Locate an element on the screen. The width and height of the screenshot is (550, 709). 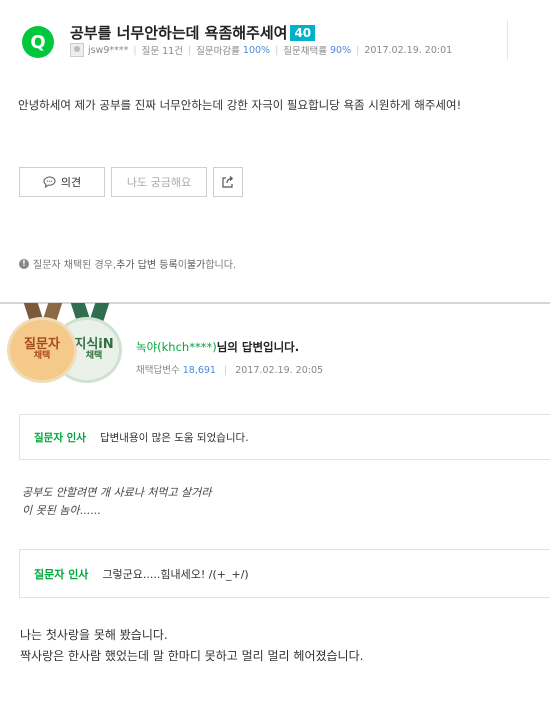
questions-value: 11건 is located at coordinates (172, 51).